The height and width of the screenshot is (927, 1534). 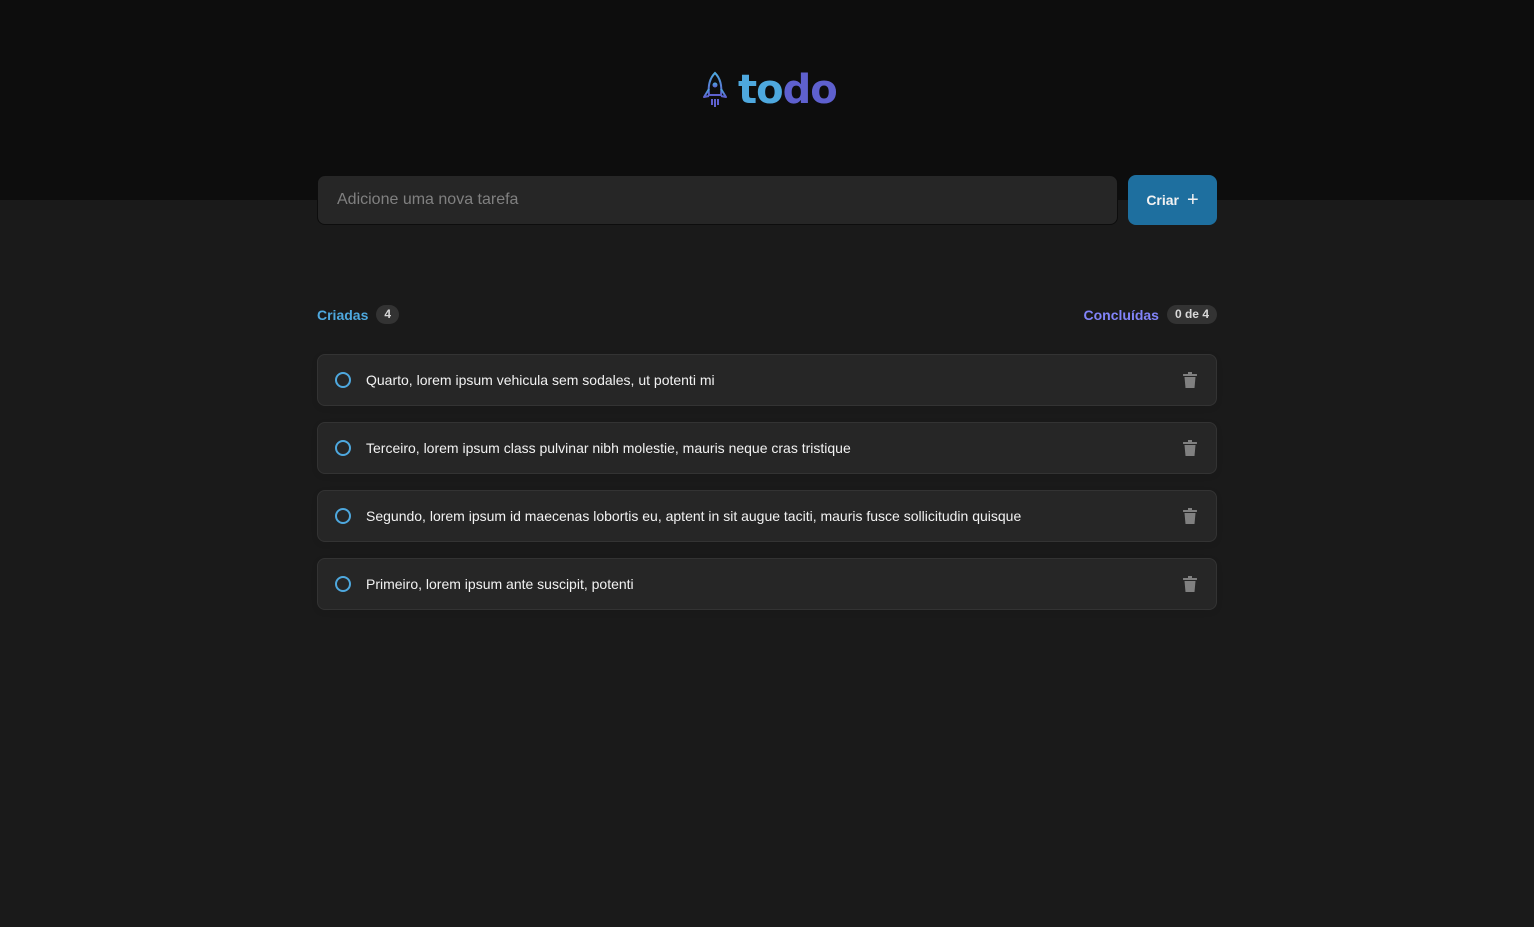 I want to click on logo: todo, so click(x=770, y=90).